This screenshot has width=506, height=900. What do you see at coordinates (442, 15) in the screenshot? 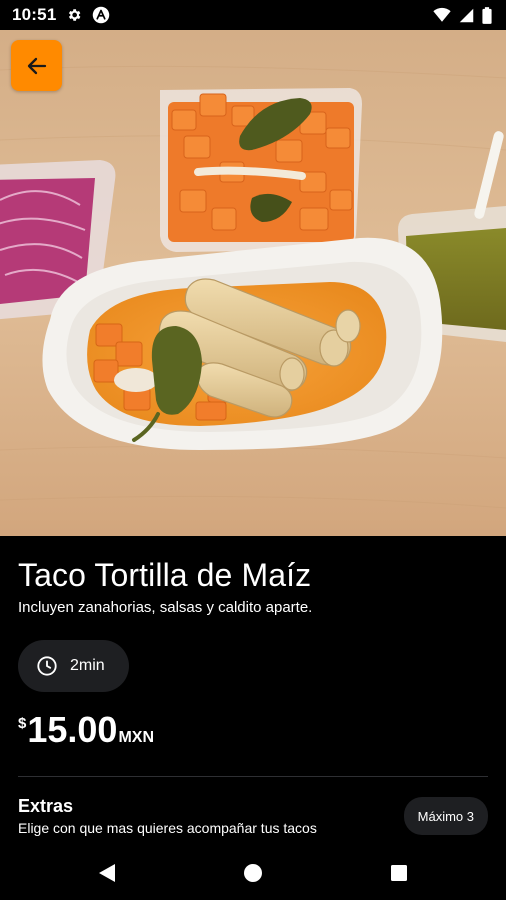
I see `wifi-icon` at bounding box center [442, 15].